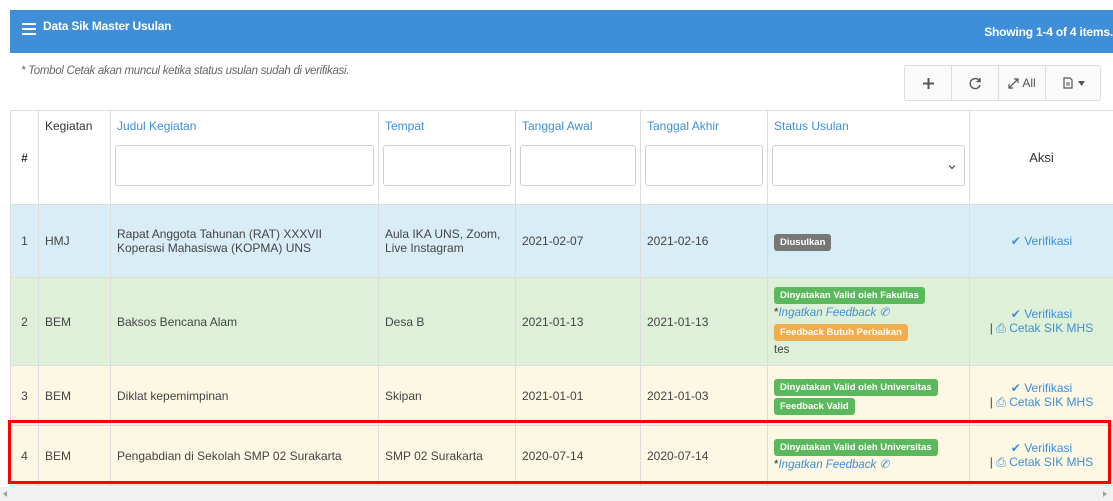 This screenshot has height=501, width=1113. What do you see at coordinates (578, 129) in the screenshot?
I see `sort-tanggal-awal-link: Tanggal Awal` at bounding box center [578, 129].